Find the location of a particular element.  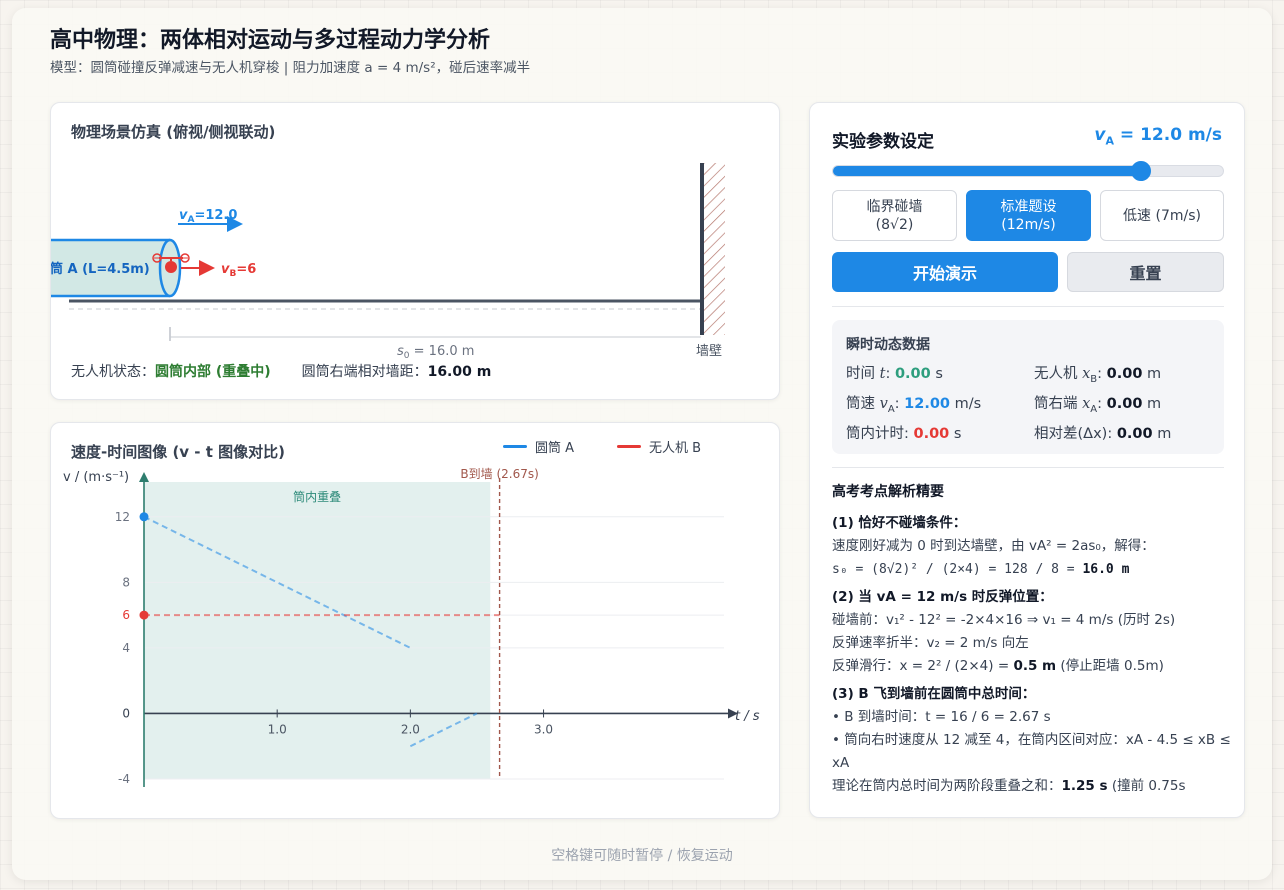

preset-standard-button: 标准题设 (12m/s) is located at coordinates (1028, 215).